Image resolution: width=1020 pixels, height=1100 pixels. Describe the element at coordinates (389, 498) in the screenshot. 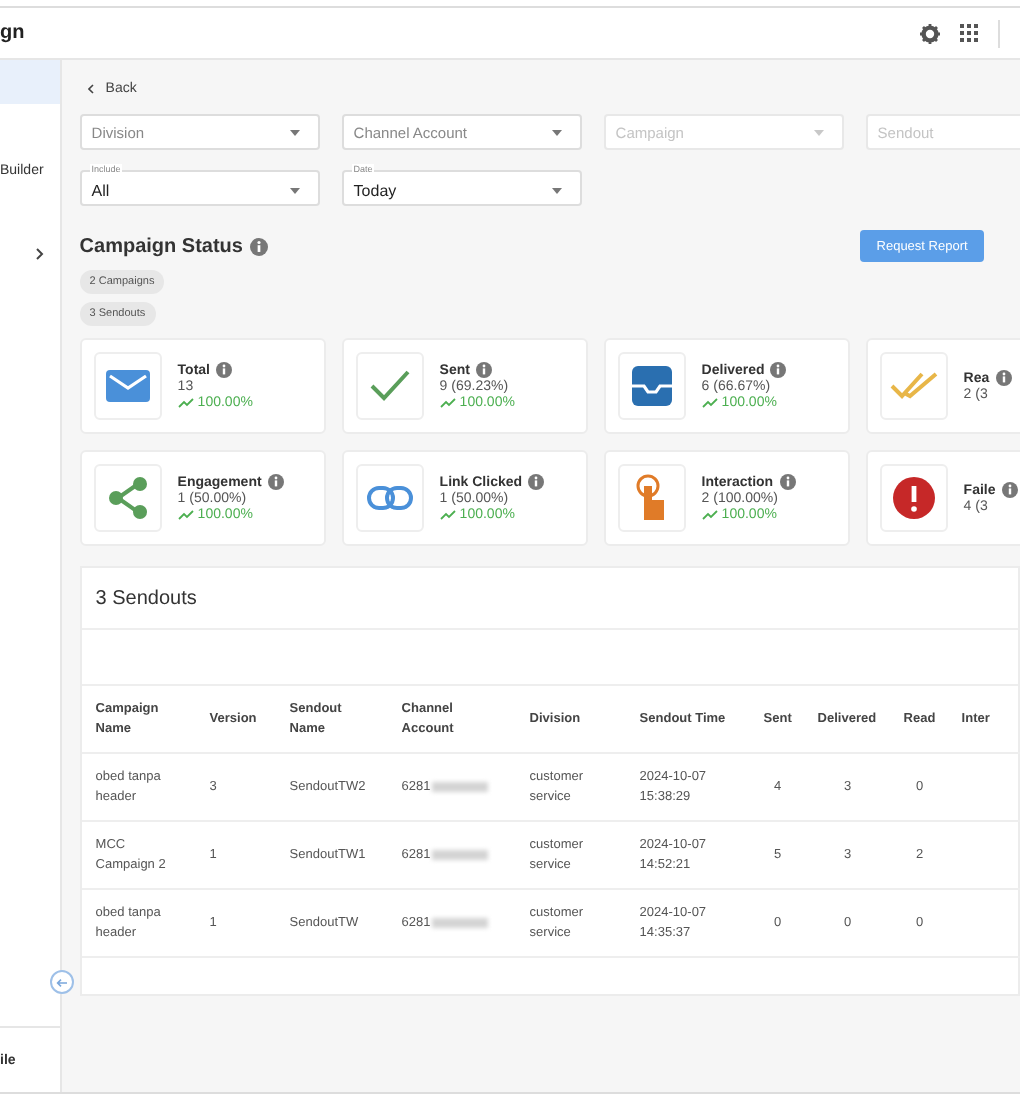

I see `link-icon` at that location.